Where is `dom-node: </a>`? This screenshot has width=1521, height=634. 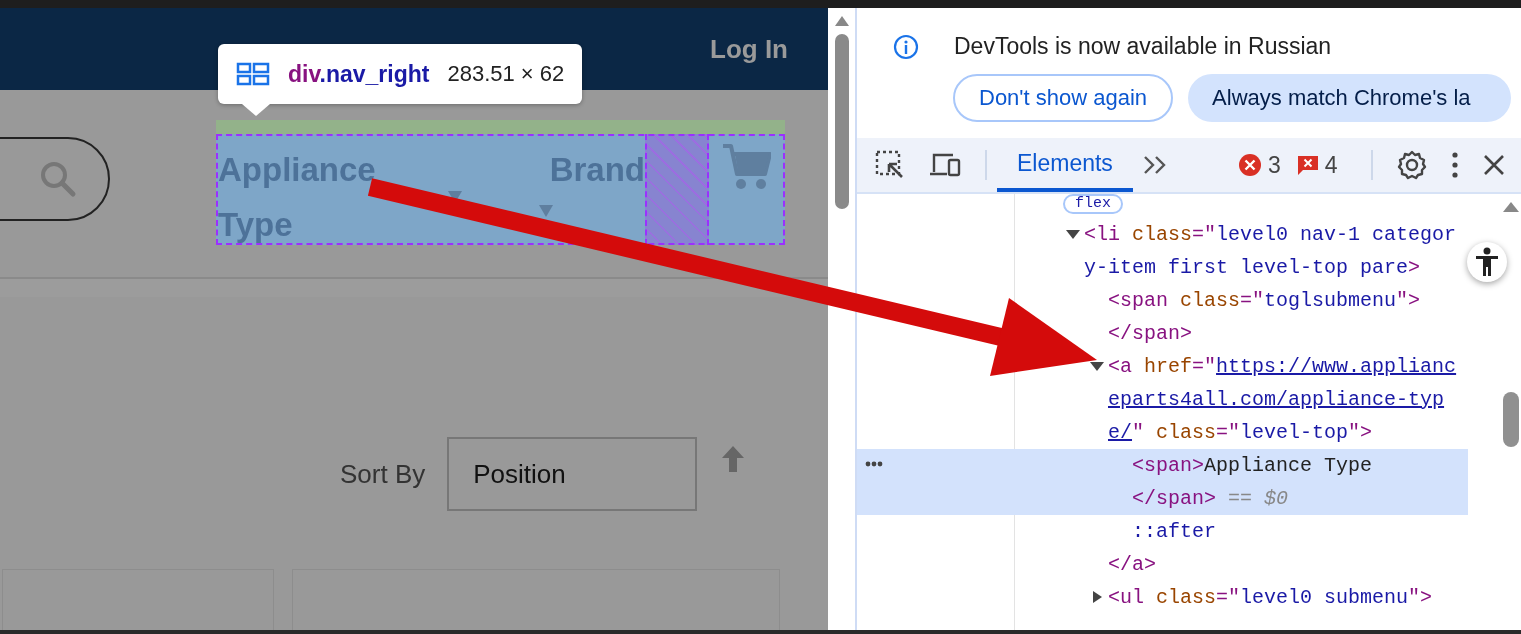
dom-node: </a> is located at coordinates (1284, 564).